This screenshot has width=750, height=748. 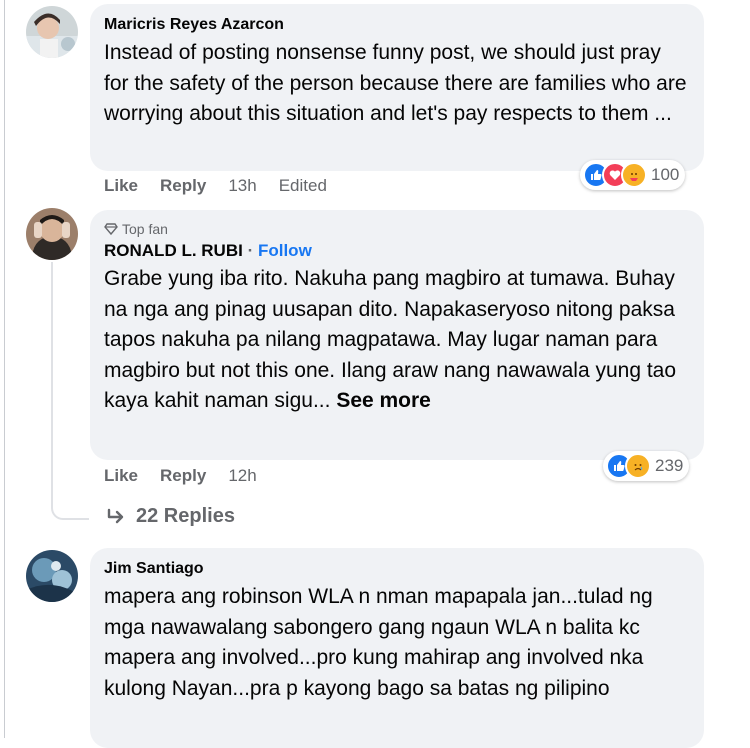 I want to click on reaction-summary: 239, so click(x=646, y=466).